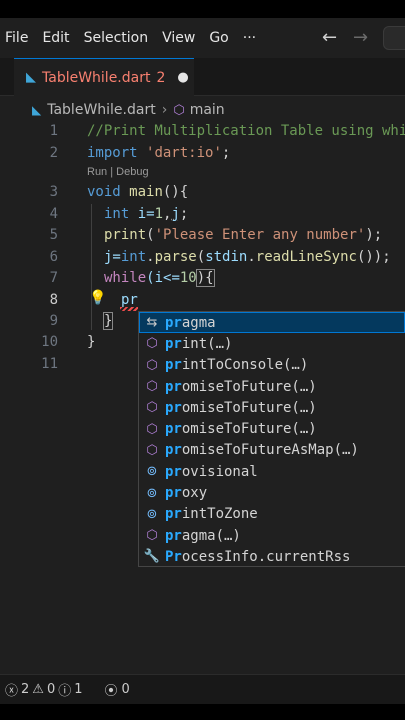  I want to click on menu-edit: Edit, so click(55, 38).